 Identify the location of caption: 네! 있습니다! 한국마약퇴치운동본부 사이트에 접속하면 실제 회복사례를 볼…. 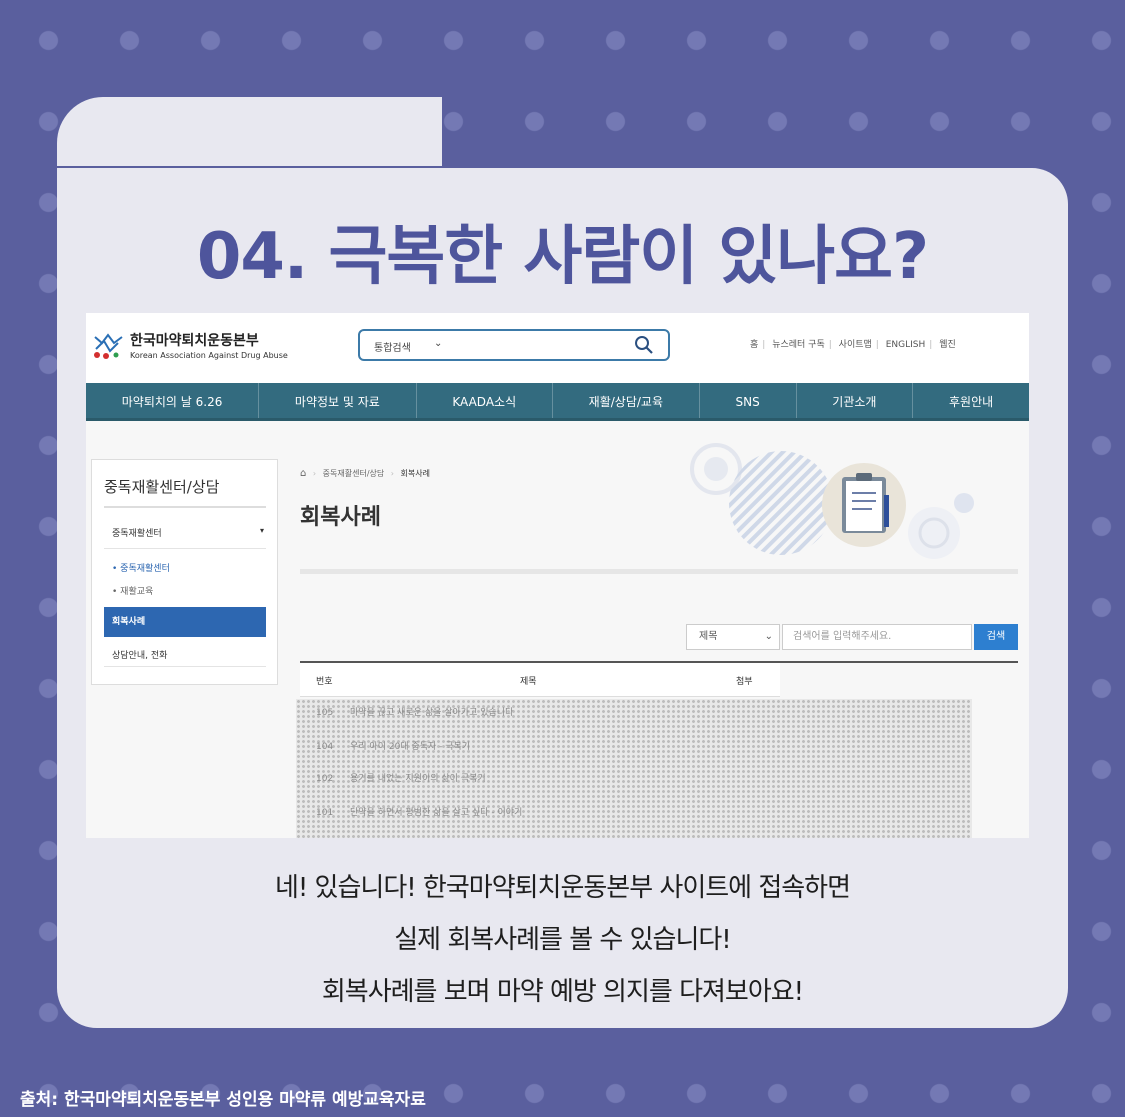
(562, 940).